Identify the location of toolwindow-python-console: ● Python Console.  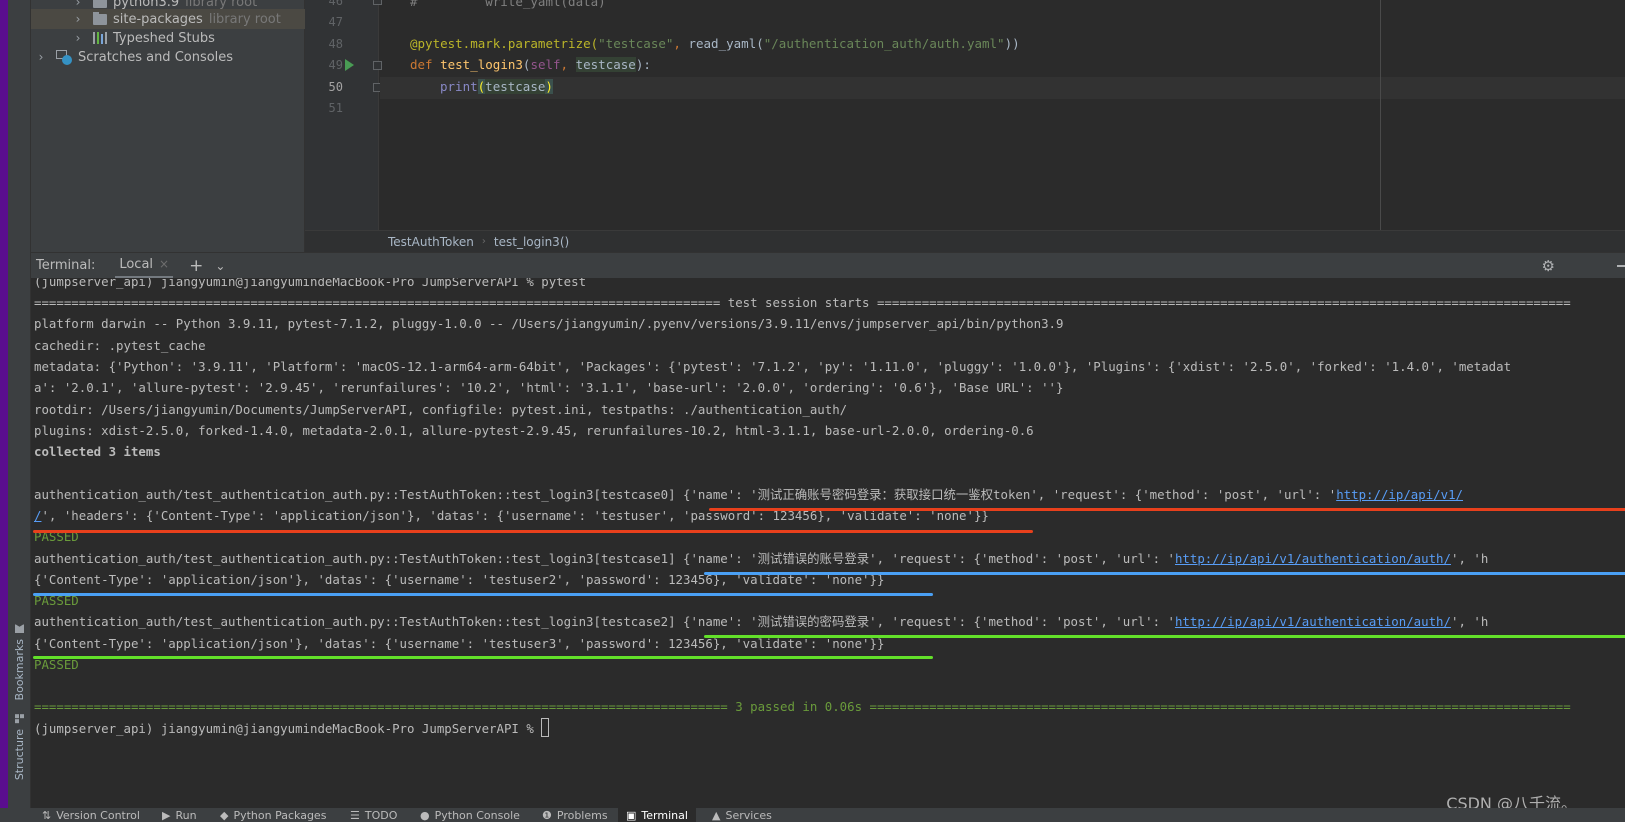
(470, 815).